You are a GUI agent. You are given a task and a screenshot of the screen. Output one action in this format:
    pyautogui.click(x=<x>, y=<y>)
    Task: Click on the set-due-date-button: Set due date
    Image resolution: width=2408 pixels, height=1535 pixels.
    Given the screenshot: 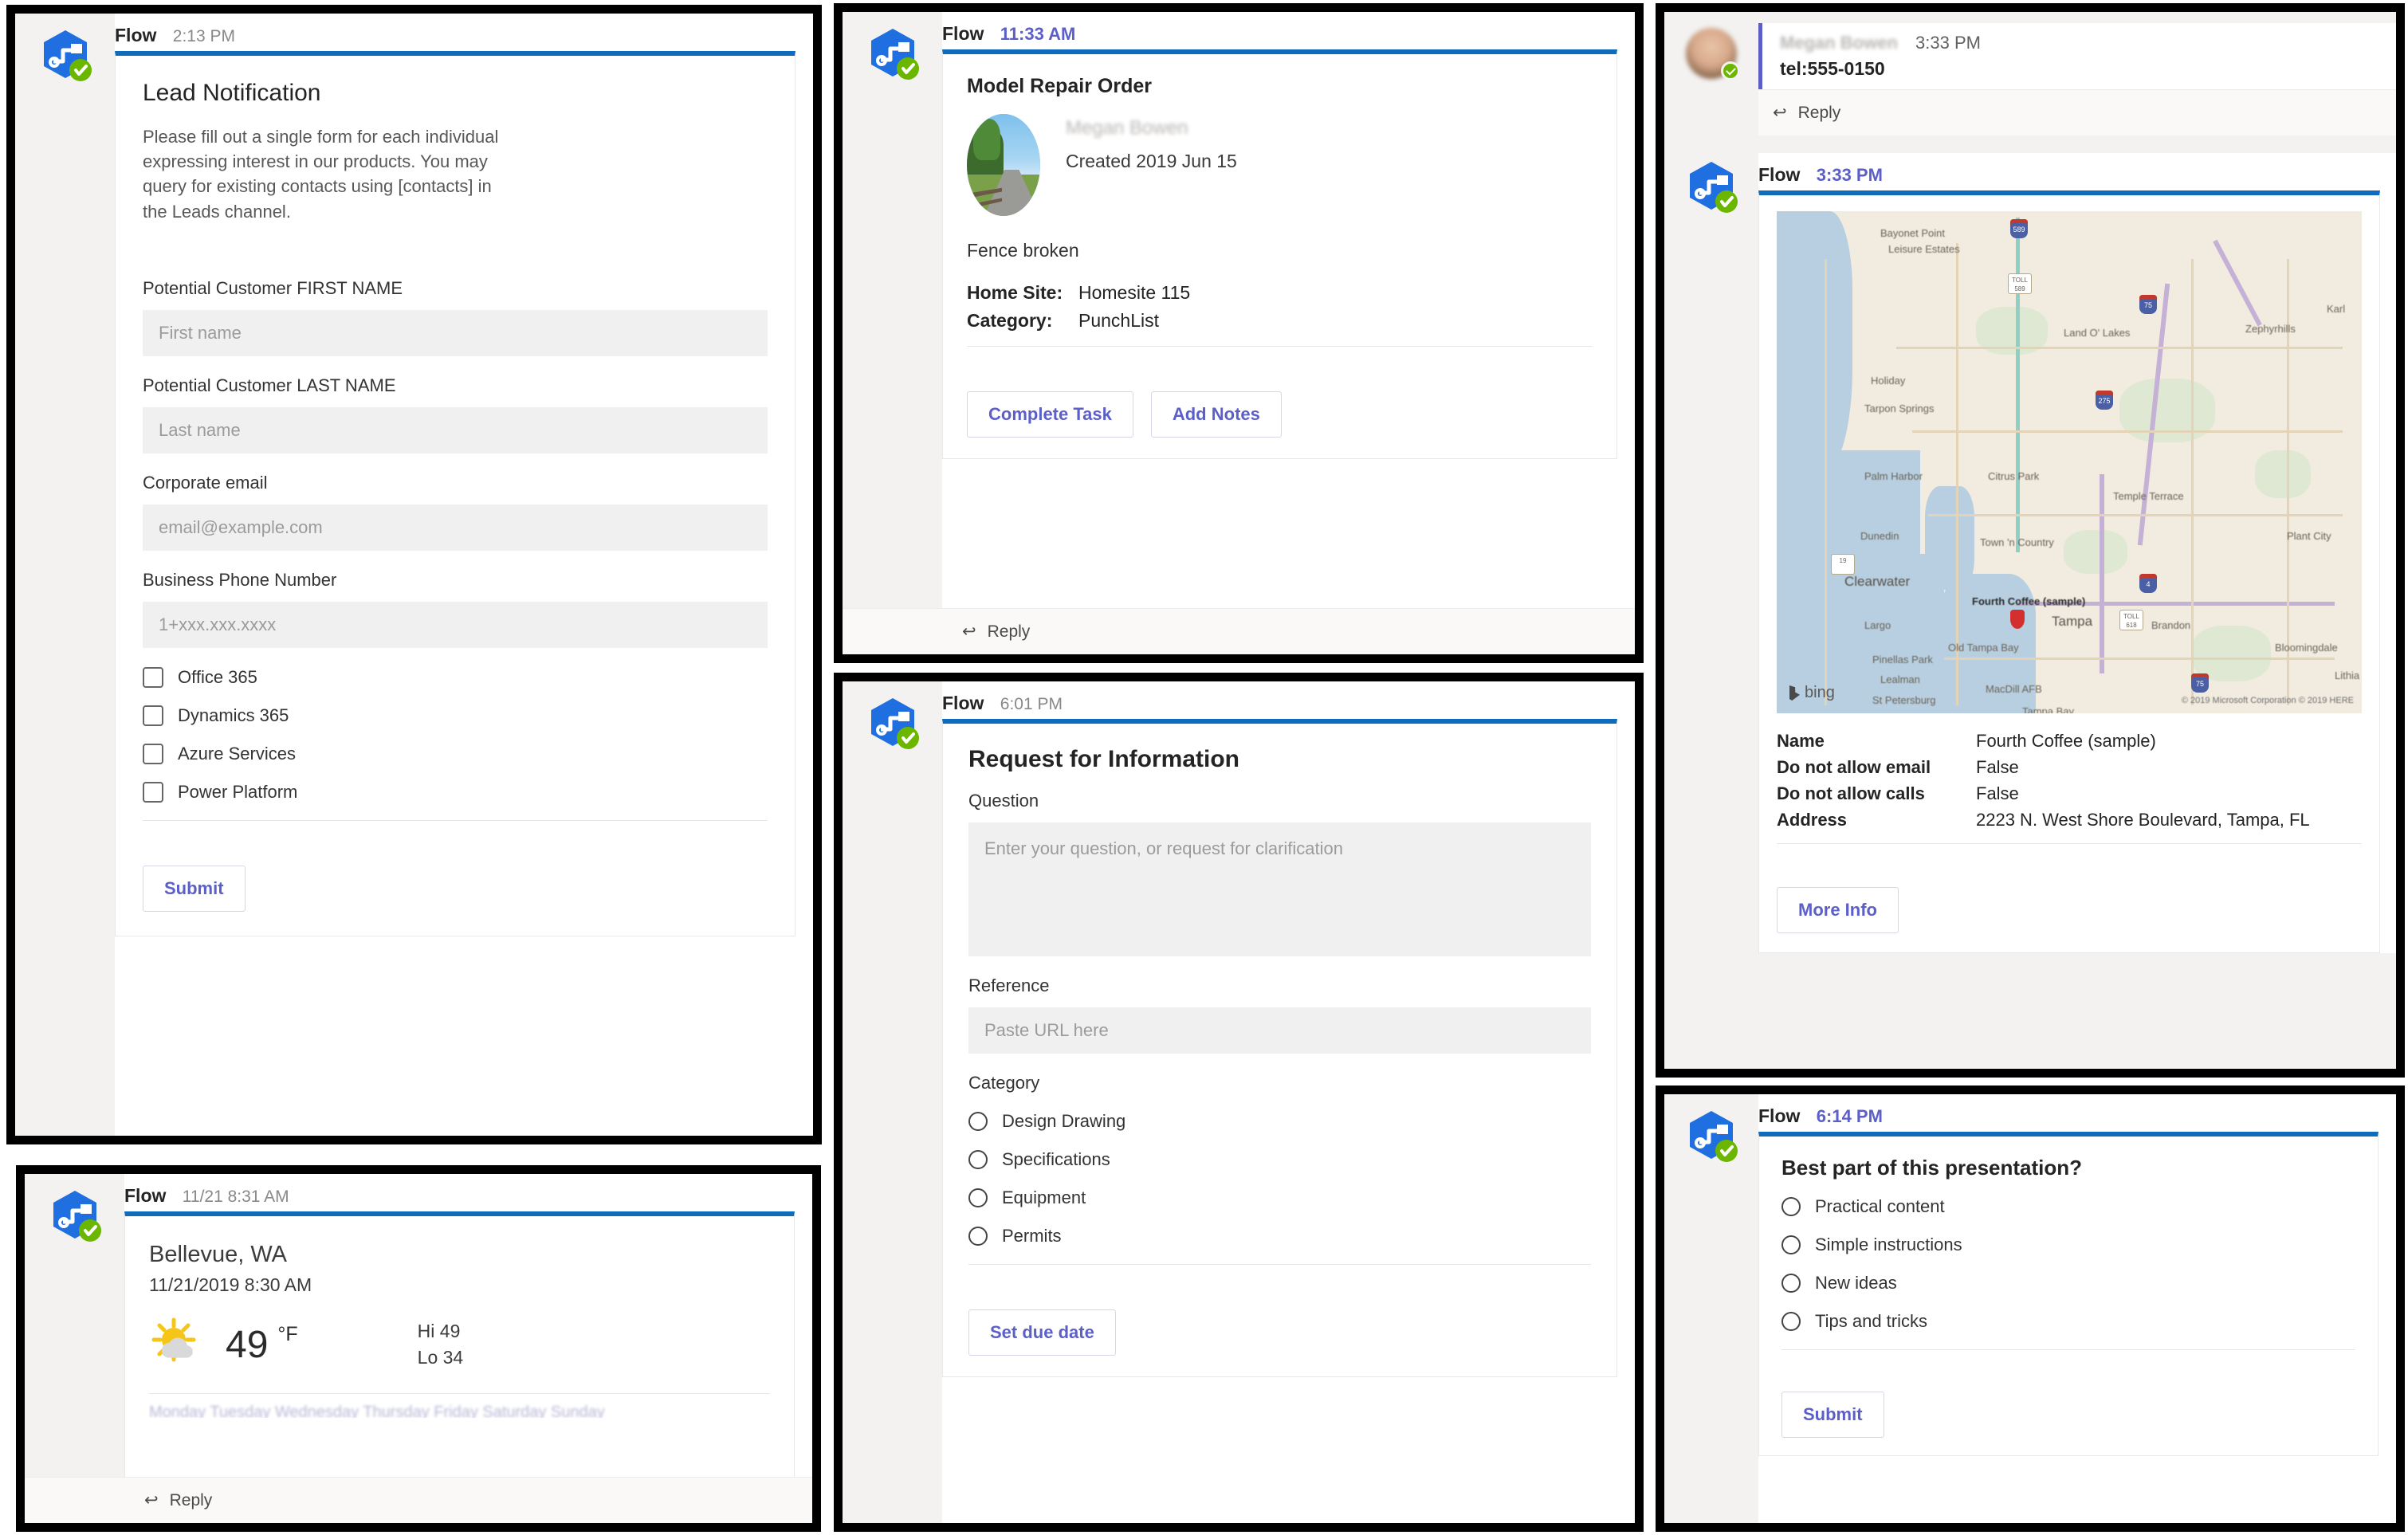 What is the action you would take?
    pyautogui.click(x=1042, y=1332)
    